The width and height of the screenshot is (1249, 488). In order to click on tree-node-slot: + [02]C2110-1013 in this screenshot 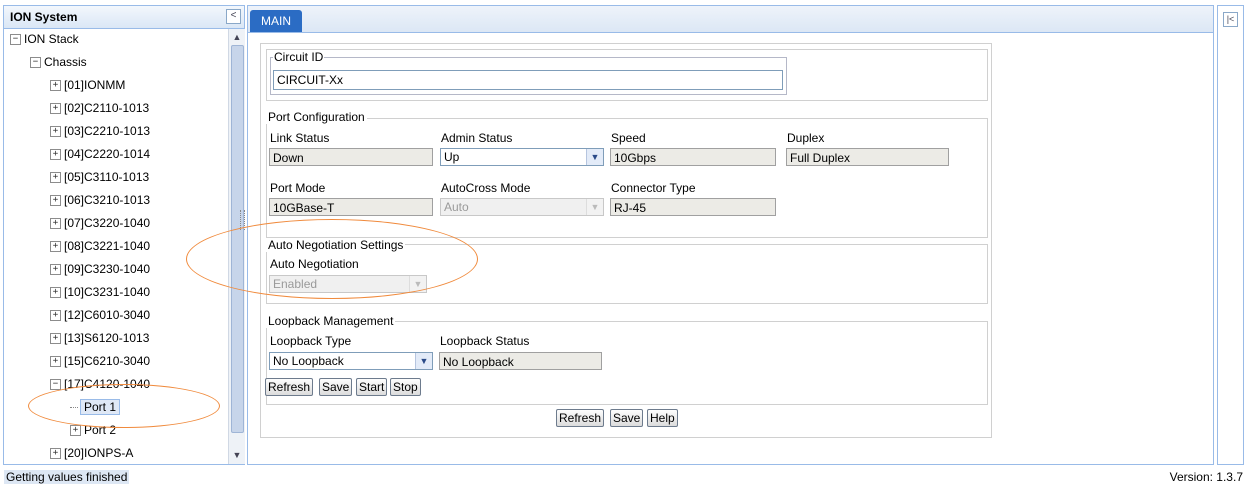, I will do `click(99, 108)`.